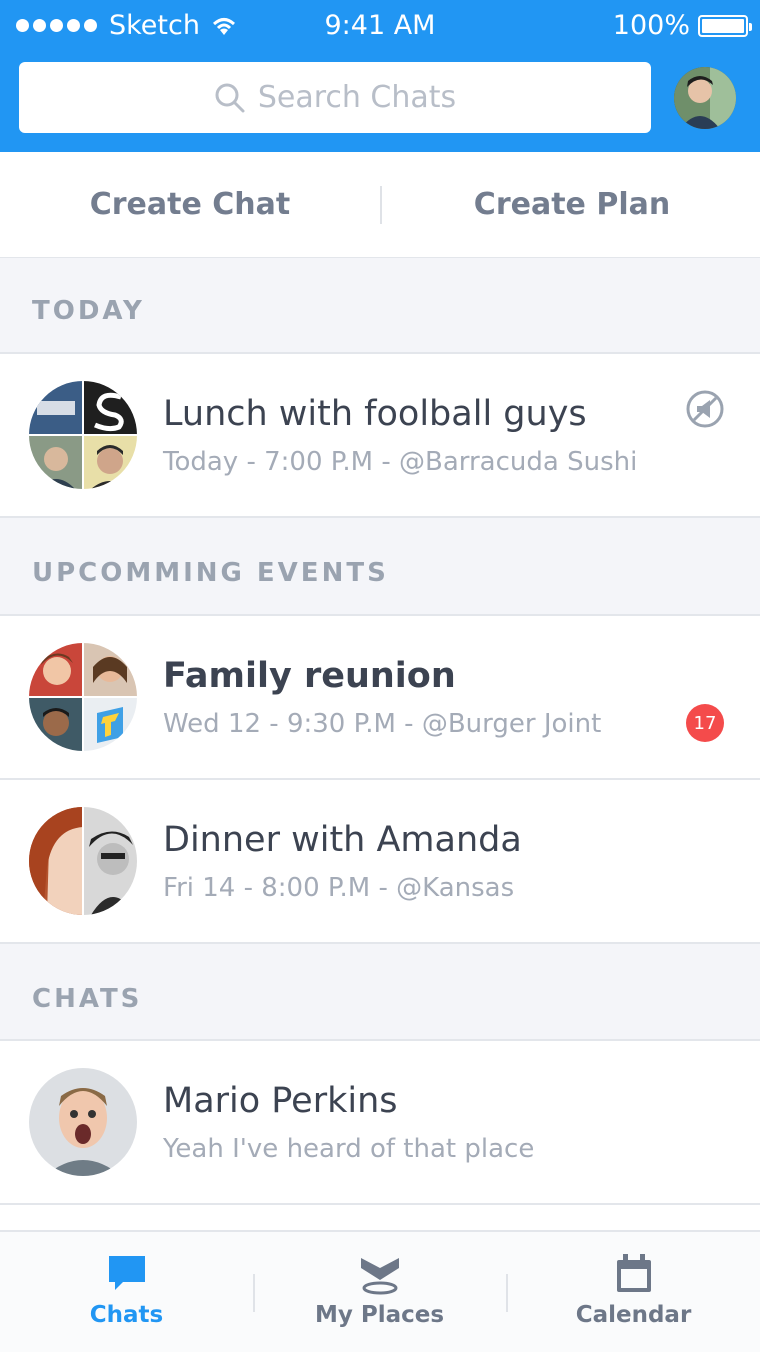  What do you see at coordinates (339, 888) in the screenshot?
I see `event-subtitle: Fri 14 - 8:00 P.M - @Kansas` at bounding box center [339, 888].